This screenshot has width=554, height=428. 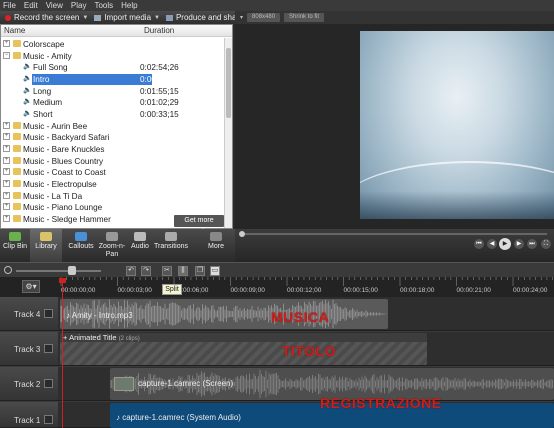 What do you see at coordinates (113, 103) in the screenshot?
I see `library-audio-row: 🔈 Medium 0:01:02;29` at bounding box center [113, 103].